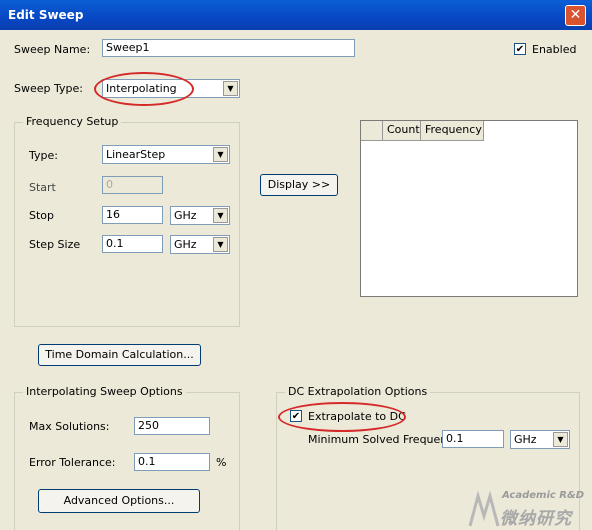 The image size is (592, 530). What do you see at coordinates (200, 244) in the screenshot?
I see `step-unit-dropdown: GHz ▼` at bounding box center [200, 244].